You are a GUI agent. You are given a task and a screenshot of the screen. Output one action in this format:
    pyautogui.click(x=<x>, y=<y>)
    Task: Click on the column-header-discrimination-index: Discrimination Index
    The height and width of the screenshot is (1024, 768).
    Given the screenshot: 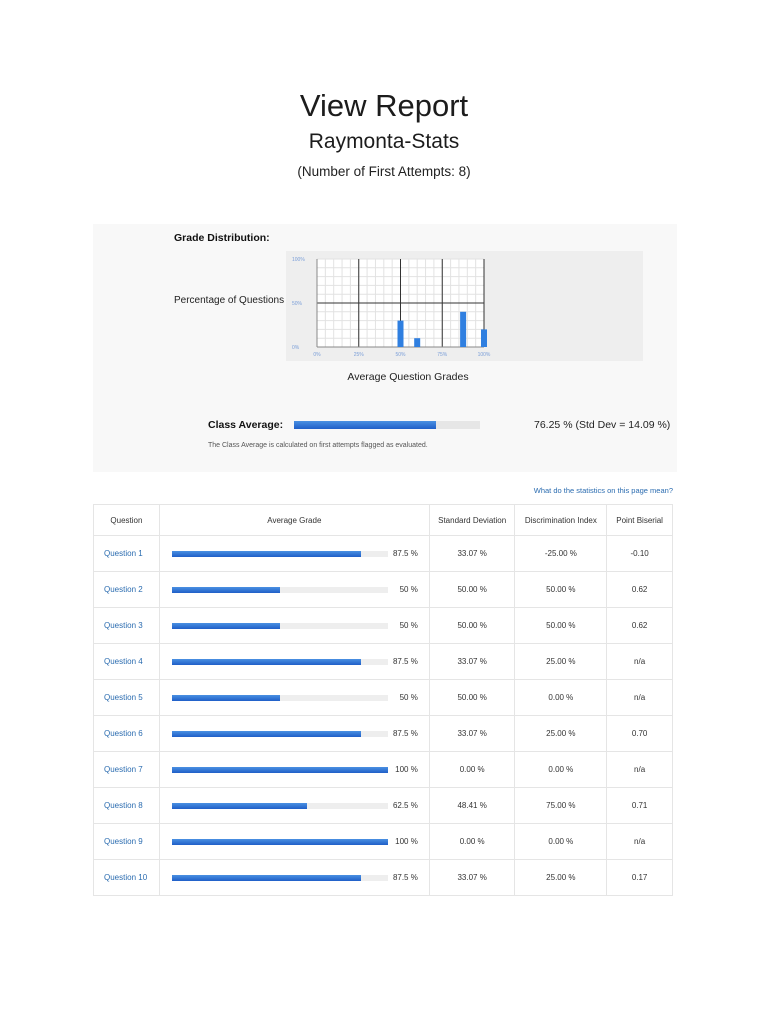 What is the action you would take?
    pyautogui.click(x=561, y=520)
    